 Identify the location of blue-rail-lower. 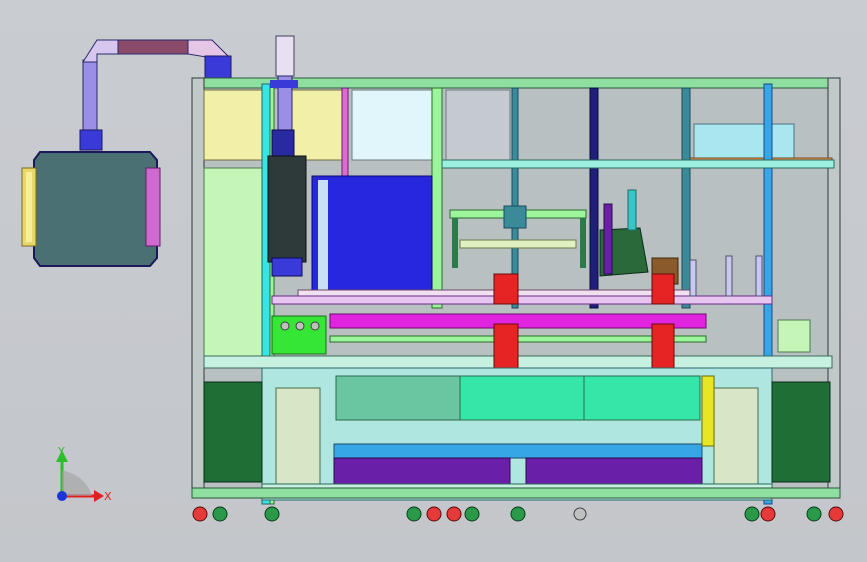
(518, 451).